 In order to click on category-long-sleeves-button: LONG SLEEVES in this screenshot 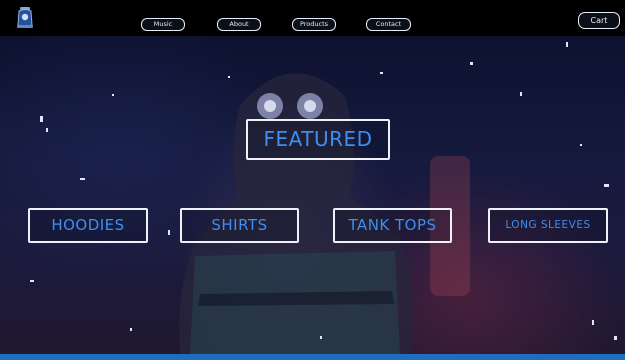, I will do `click(548, 225)`.